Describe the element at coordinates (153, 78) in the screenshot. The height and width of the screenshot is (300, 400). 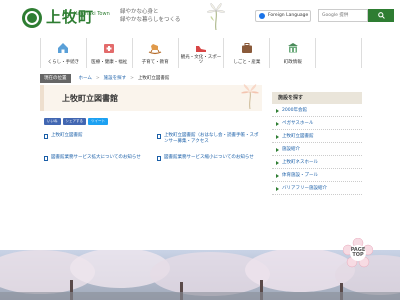
I see `breadcrumb-current: 上牧町立図書館` at that location.